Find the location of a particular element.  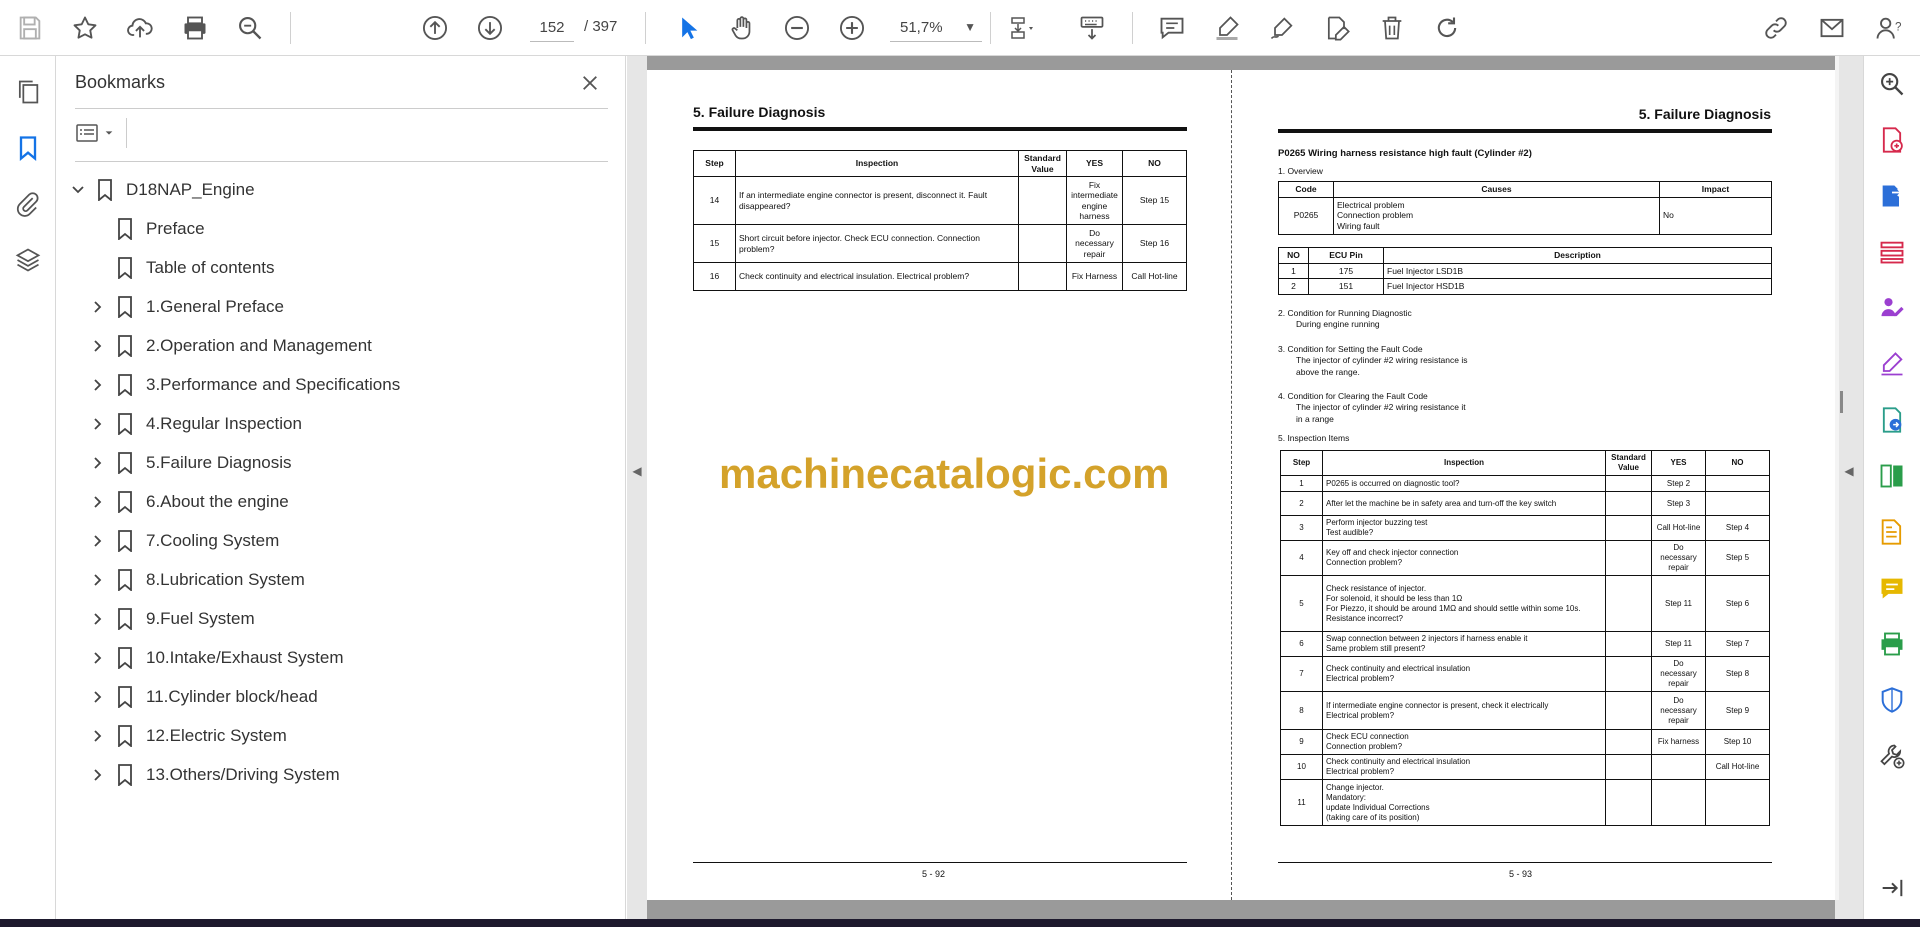

bookmark-item-intake-exhaust: 10.Intake/Exhaust System is located at coordinates (341, 657).